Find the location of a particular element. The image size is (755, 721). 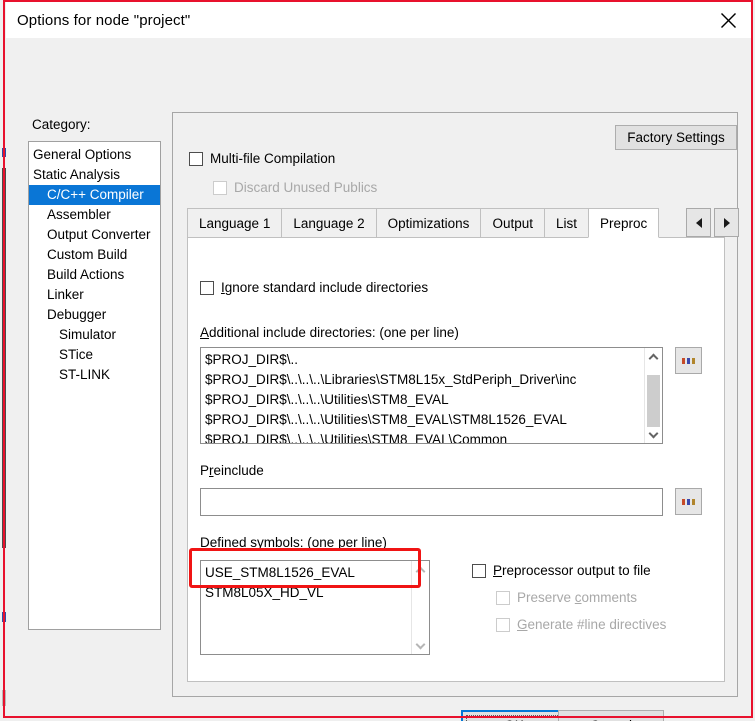

sidebar-item-assembler: Assembler is located at coordinates (94, 215).